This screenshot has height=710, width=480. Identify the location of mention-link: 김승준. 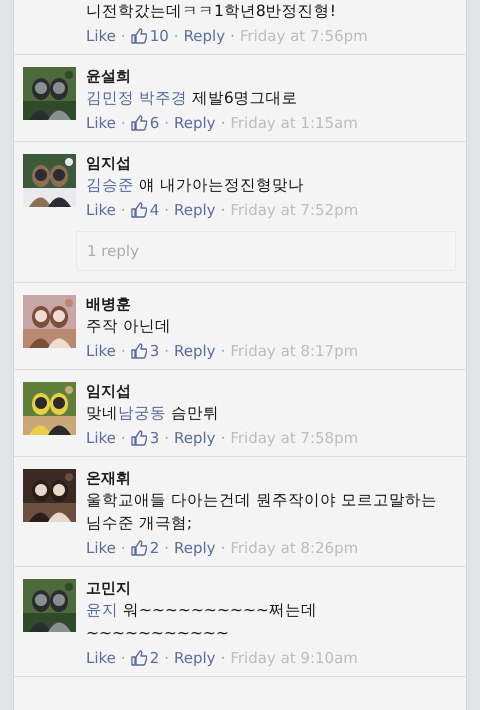
(110, 185).